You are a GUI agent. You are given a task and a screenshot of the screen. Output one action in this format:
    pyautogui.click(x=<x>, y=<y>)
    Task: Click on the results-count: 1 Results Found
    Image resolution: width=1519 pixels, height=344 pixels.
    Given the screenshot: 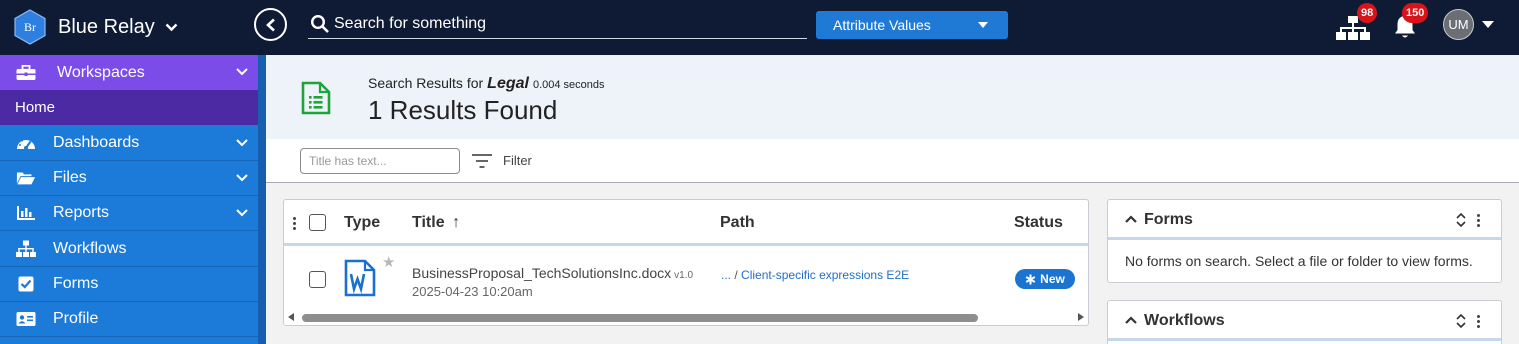 What is the action you would take?
    pyautogui.click(x=463, y=110)
    